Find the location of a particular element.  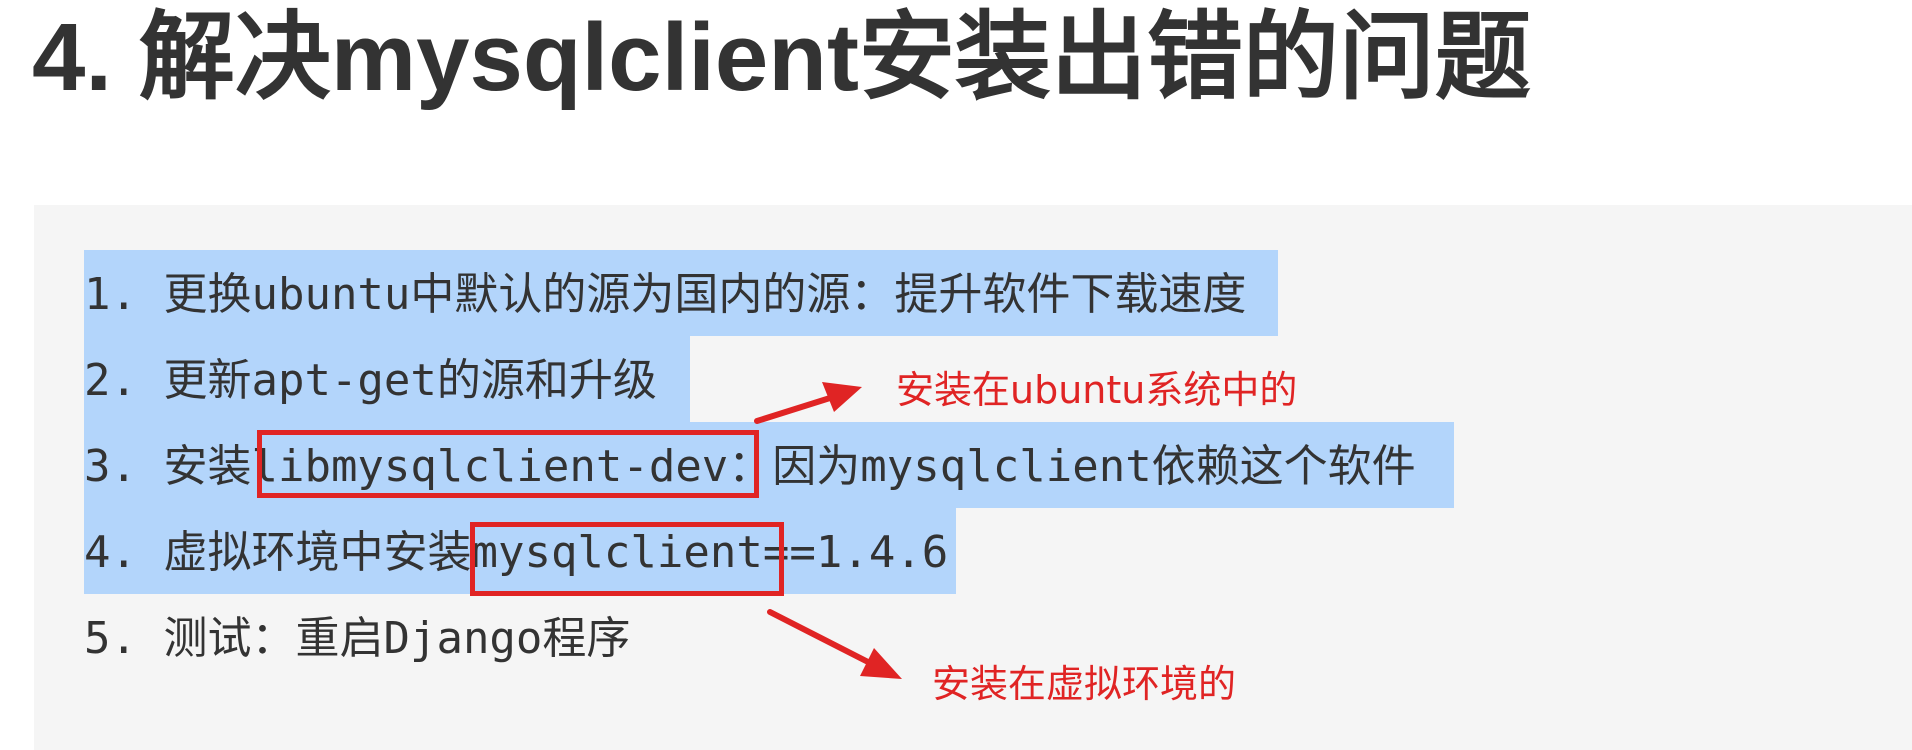

annotation-system-install: 安装在ubuntu系统中的 is located at coordinates (1097, 390).